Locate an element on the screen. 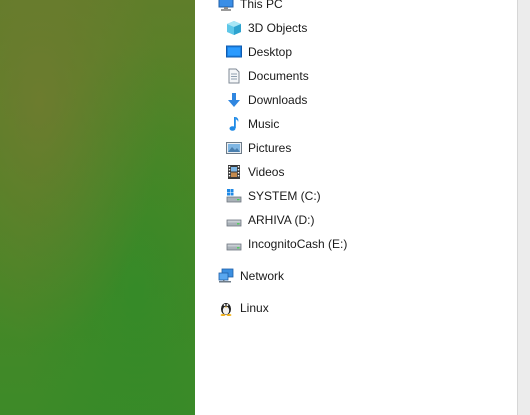  nav-item-network: Network is located at coordinates (251, 276).